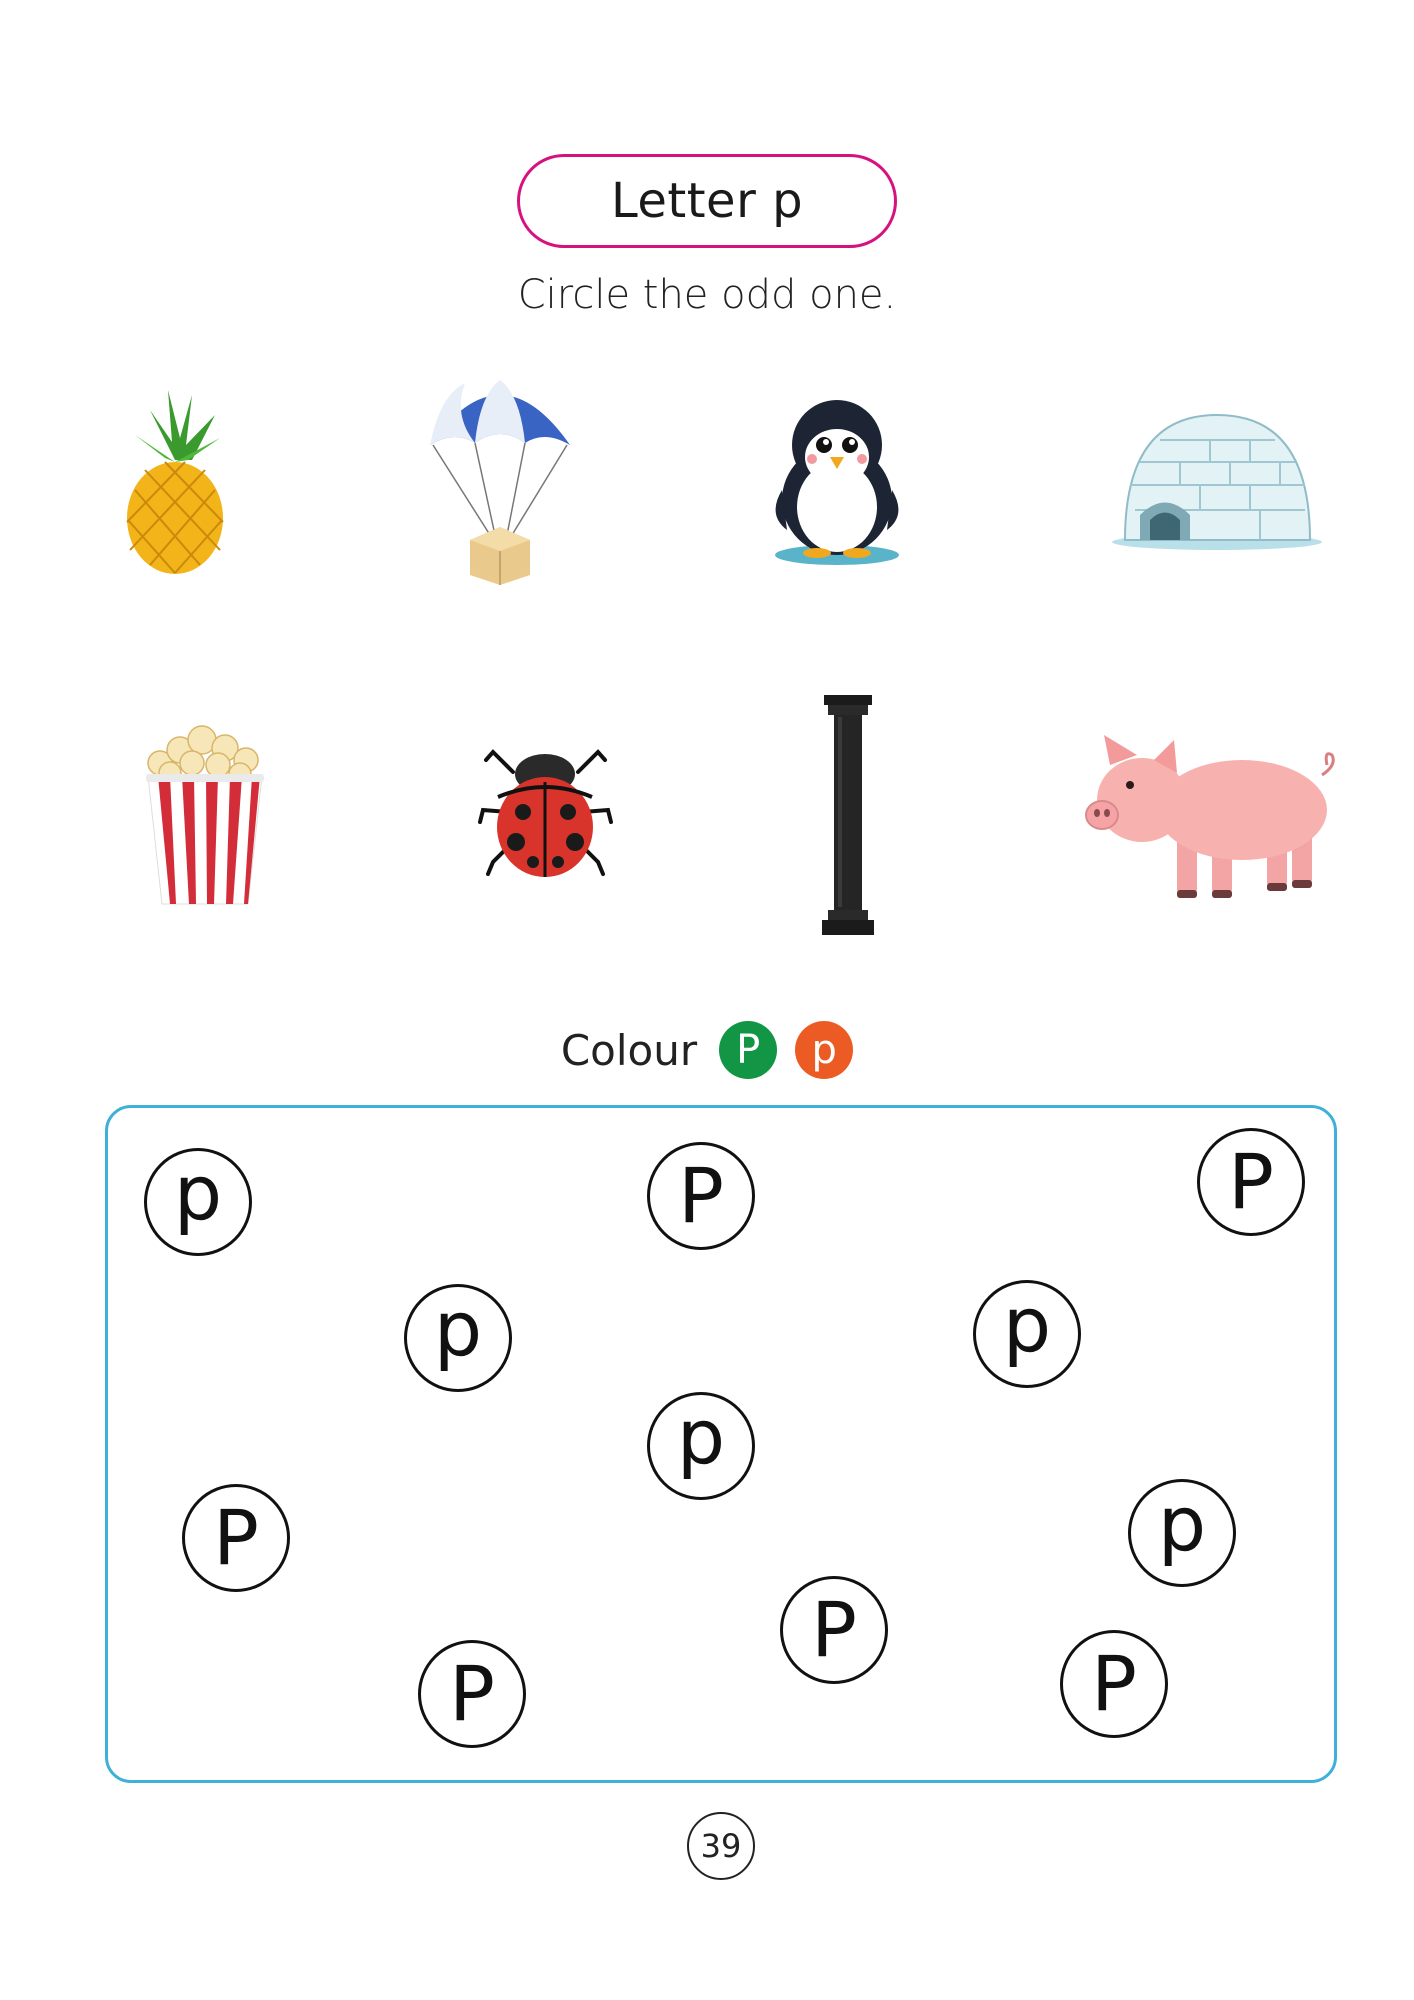 This screenshot has height=2000, width=1414. I want to click on page-title-text: Letter p, so click(707, 201).